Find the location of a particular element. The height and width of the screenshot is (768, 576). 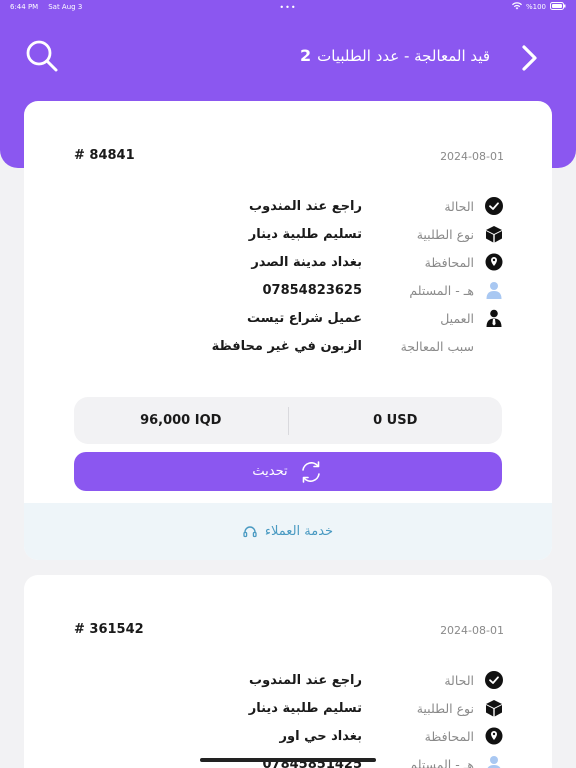

battery-percent: %100 is located at coordinates (535, 7).